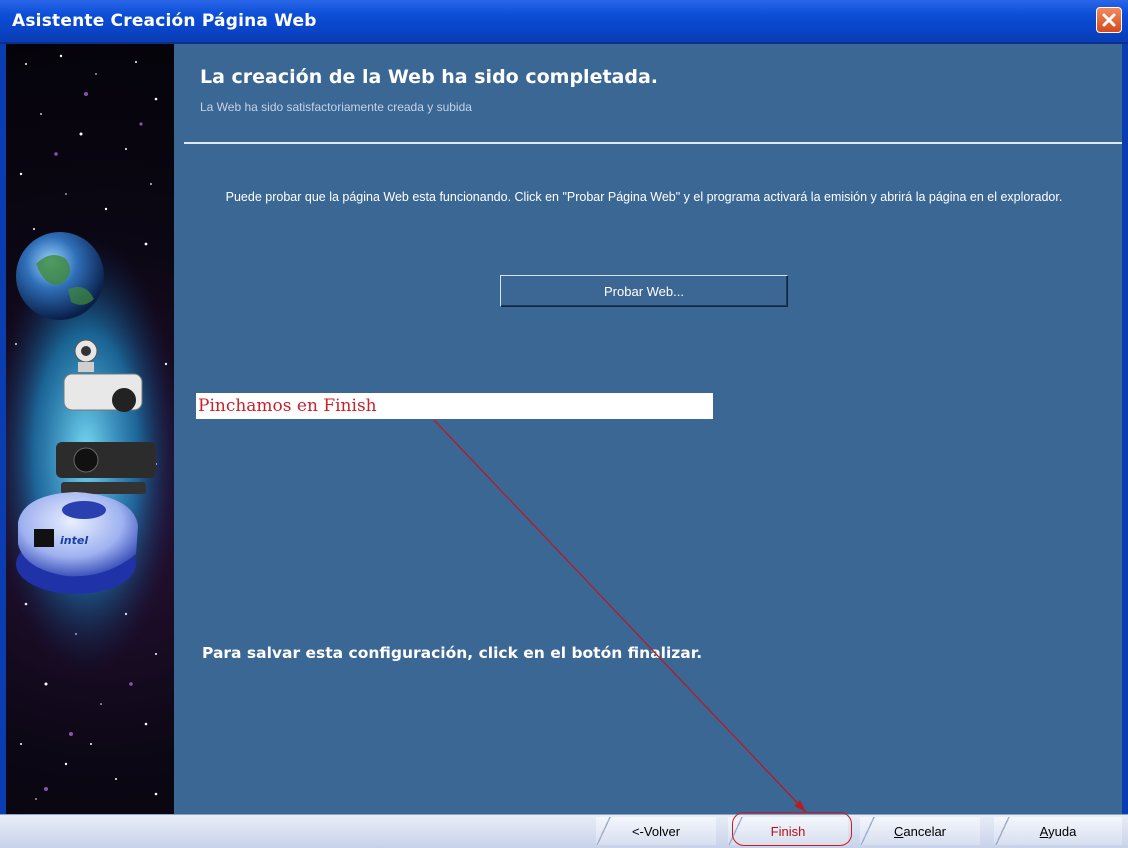 This screenshot has width=1128, height=848. Describe the element at coordinates (564, 831) in the screenshot. I see `button-bar: <-Volver Finish Cancelar Ayuda` at that location.